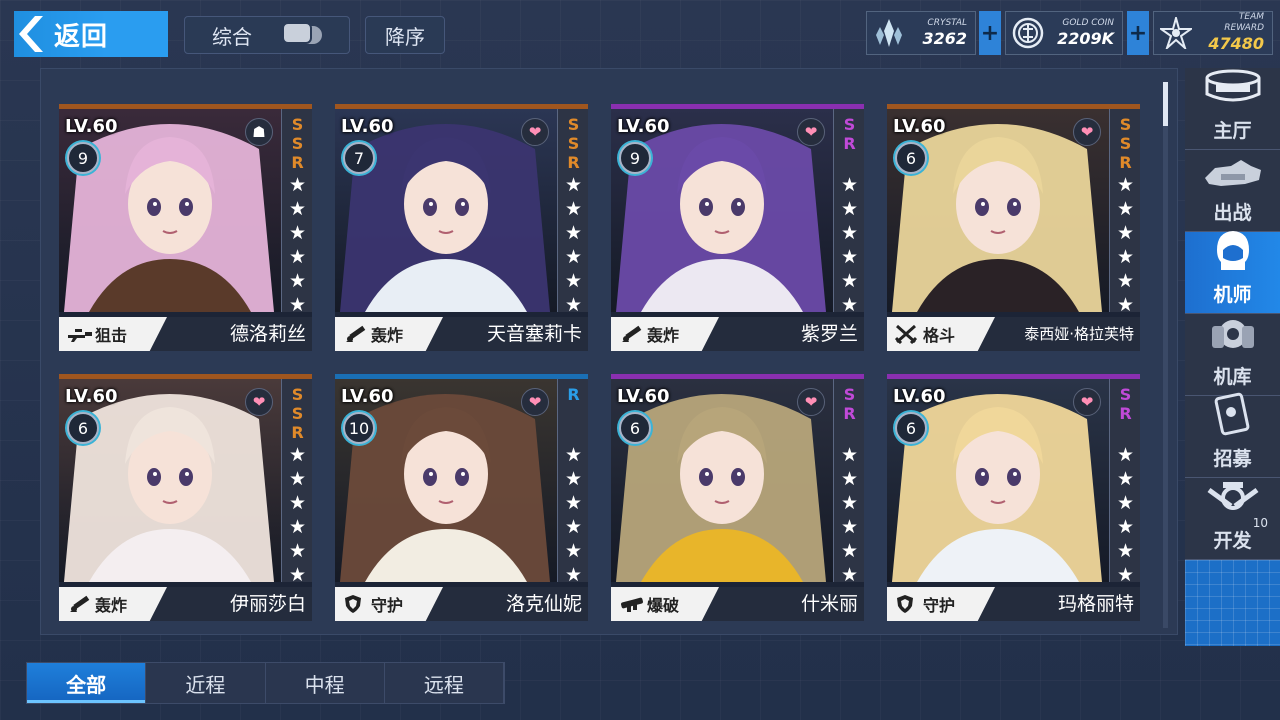 The width and height of the screenshot is (1280, 720). I want to click on class-tag: 守护, so click(389, 604).